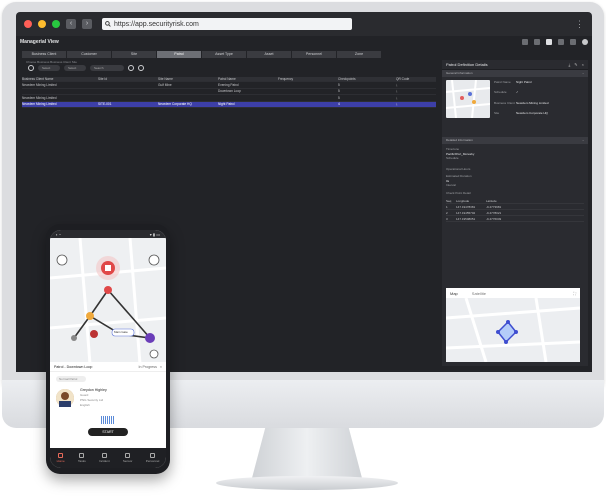 This screenshot has width=606, height=500. I want to click on detailed-info-header: Detailed Information –, so click(515, 140).